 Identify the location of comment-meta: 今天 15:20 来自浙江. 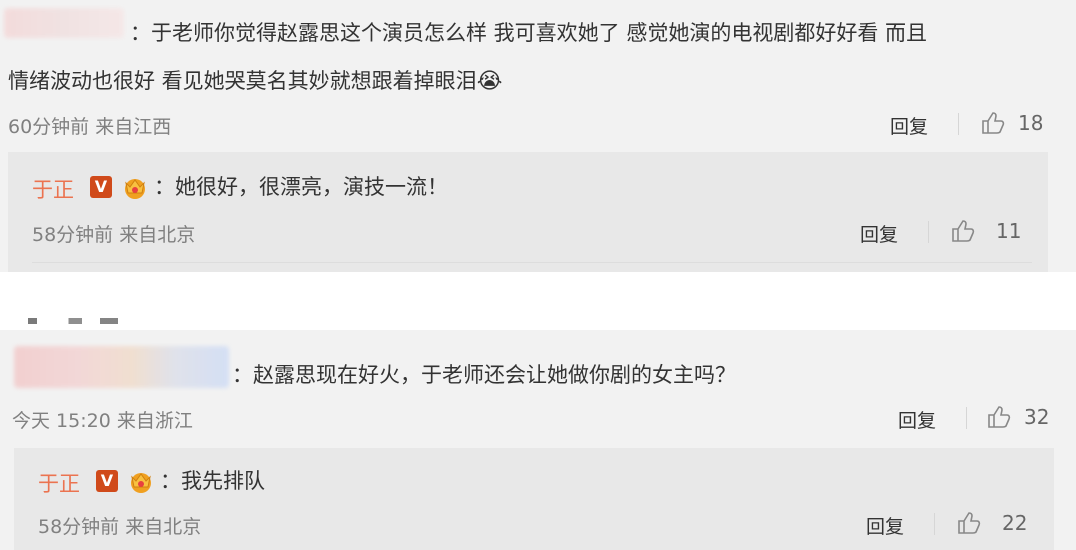
(102, 421).